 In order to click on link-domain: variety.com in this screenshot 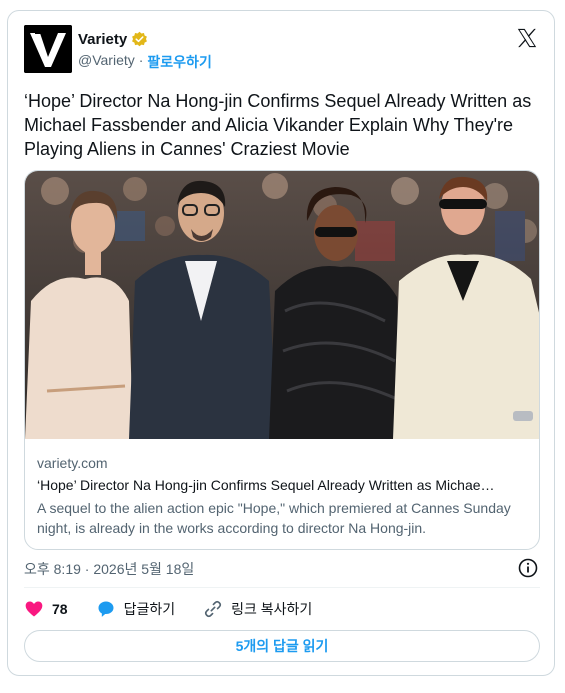, I will do `click(72, 463)`.